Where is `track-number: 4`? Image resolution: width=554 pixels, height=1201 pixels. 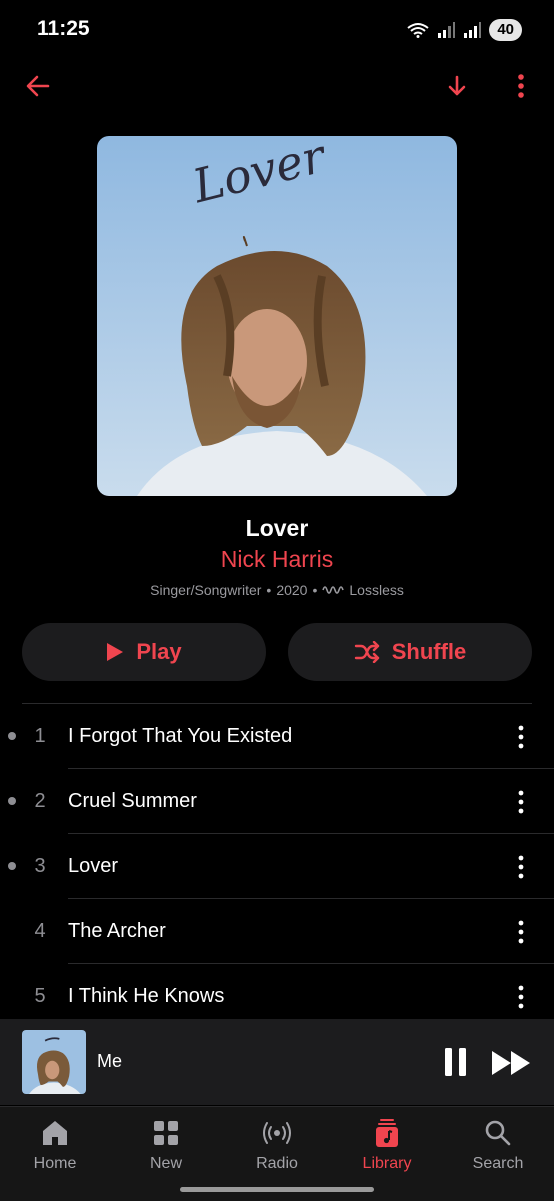
track-number: 4 is located at coordinates (40, 931).